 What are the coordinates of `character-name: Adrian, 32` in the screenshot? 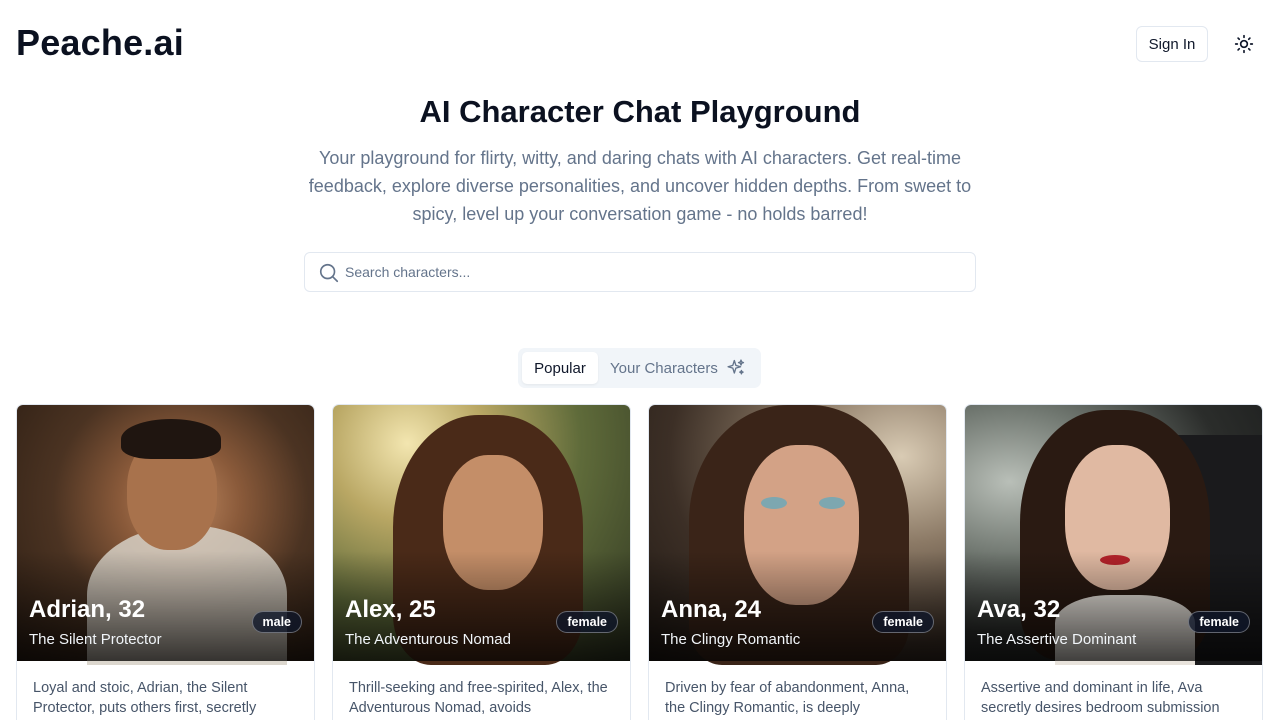 It's located at (87, 609).